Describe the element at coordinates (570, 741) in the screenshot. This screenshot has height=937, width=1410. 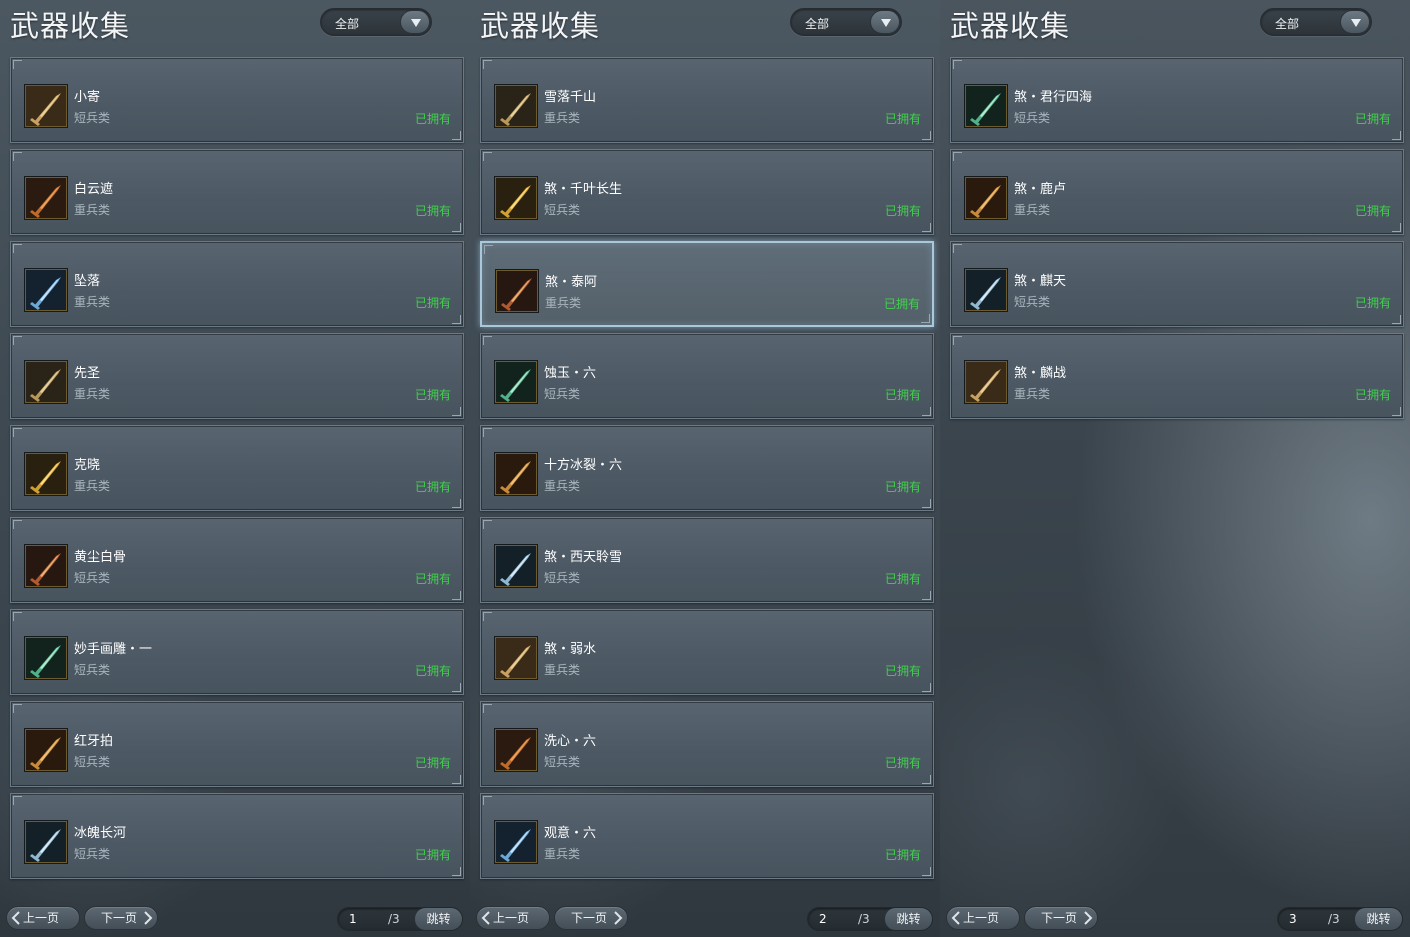
I see `weapon-name: 洗心・六` at that location.